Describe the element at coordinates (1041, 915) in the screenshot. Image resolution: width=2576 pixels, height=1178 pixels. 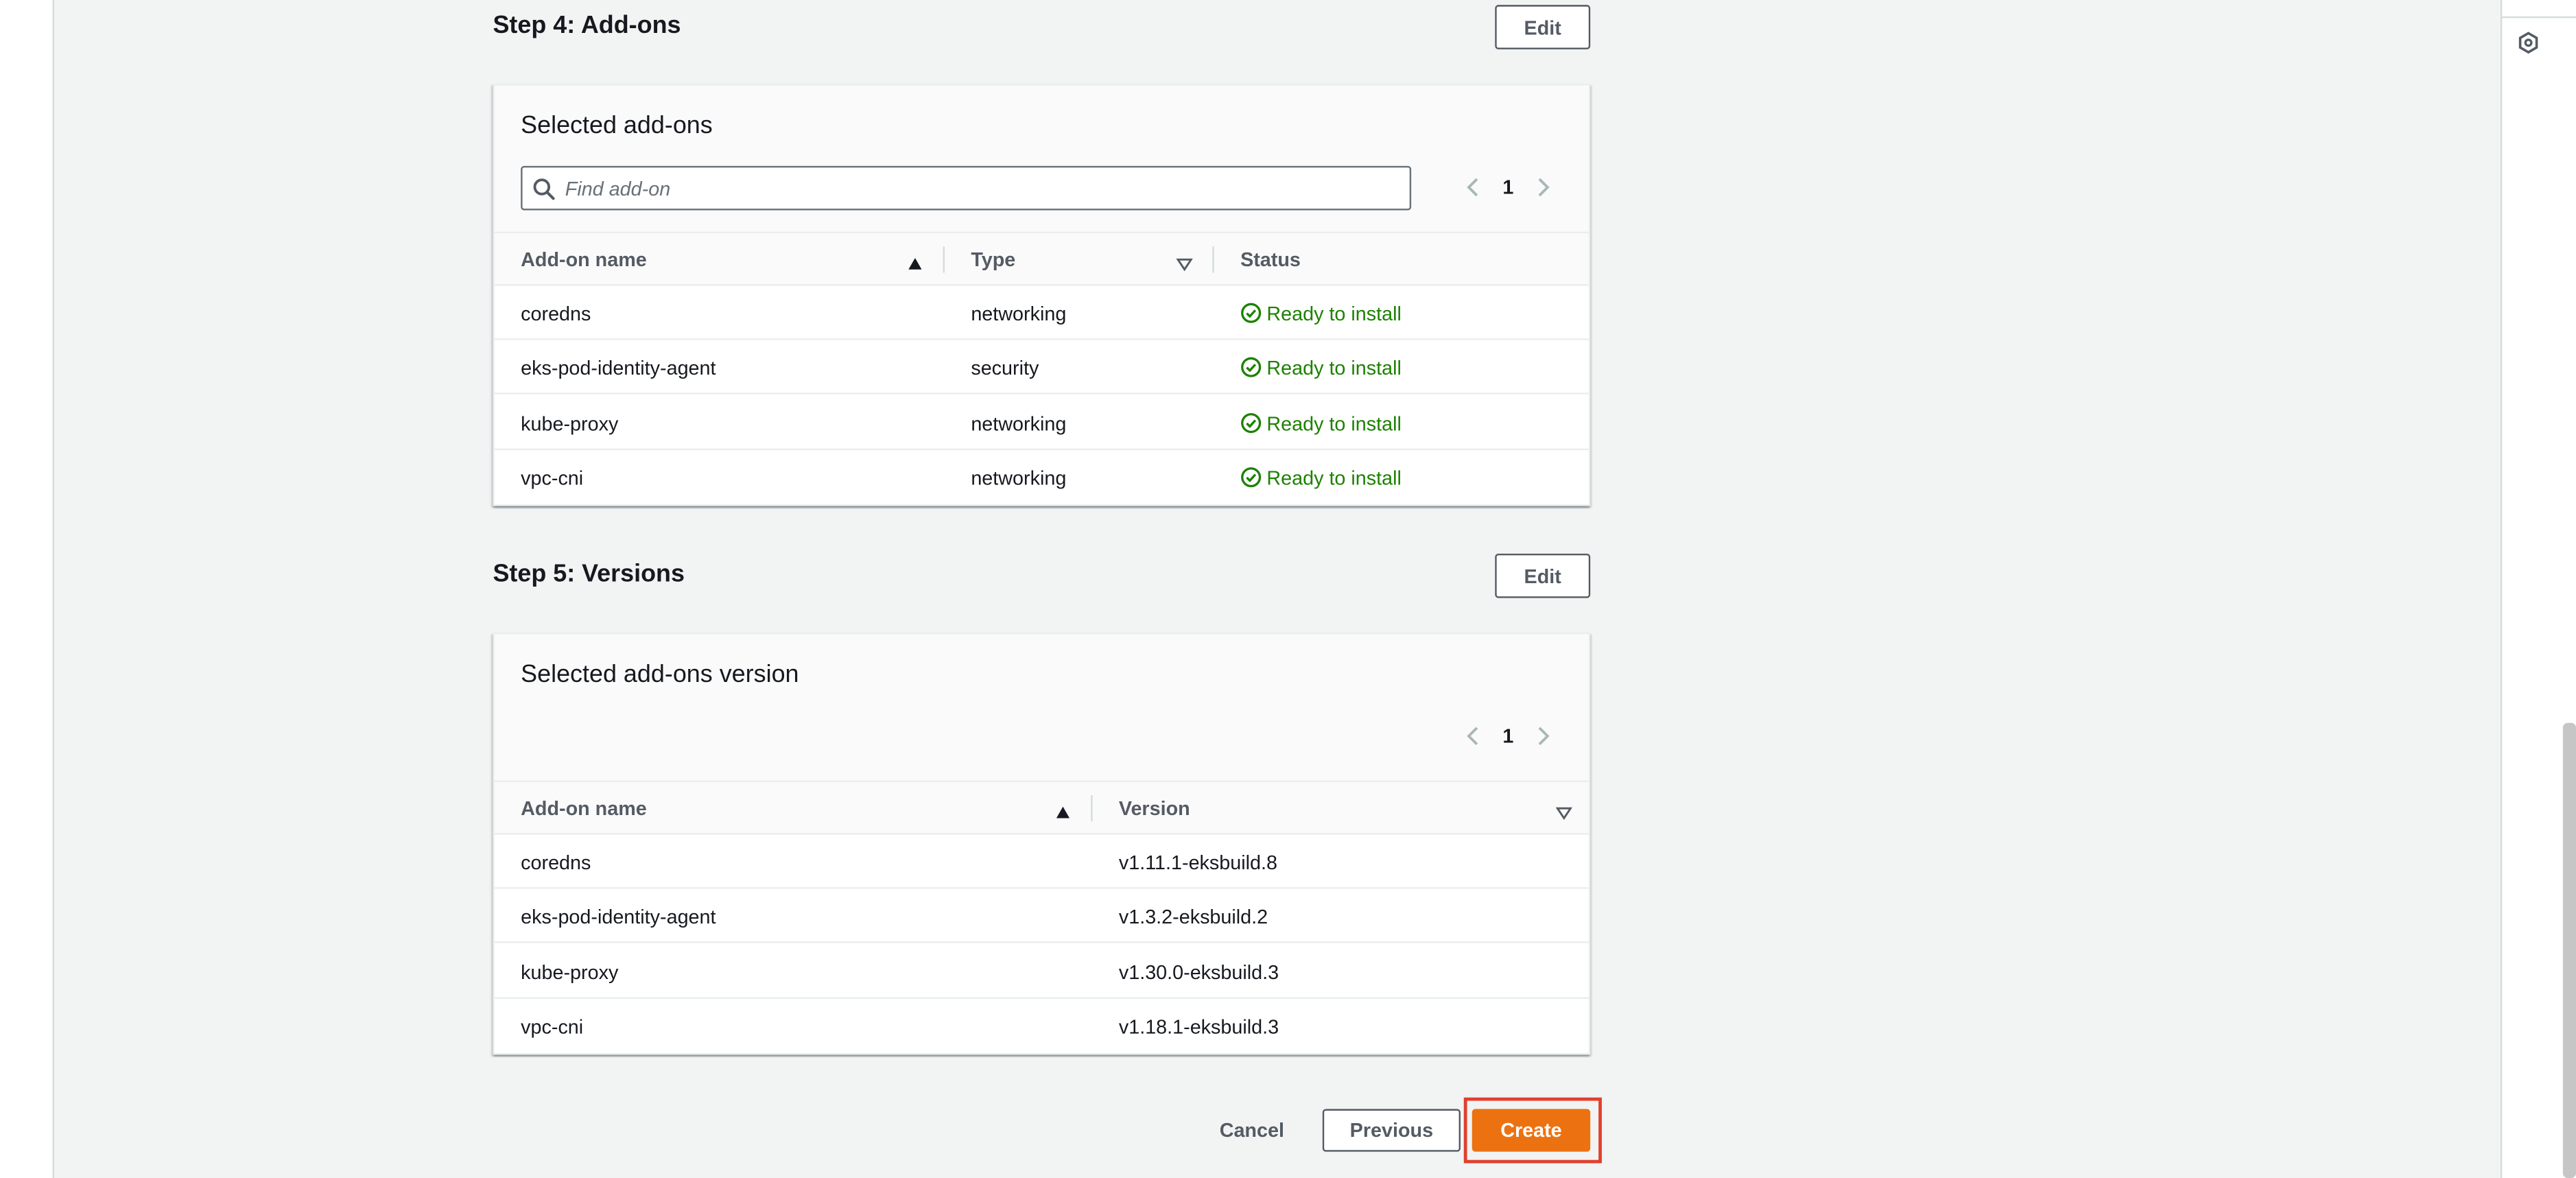
I see `table-row: eks-pod-identity-agent v1.3.2-eksbuild.2` at that location.